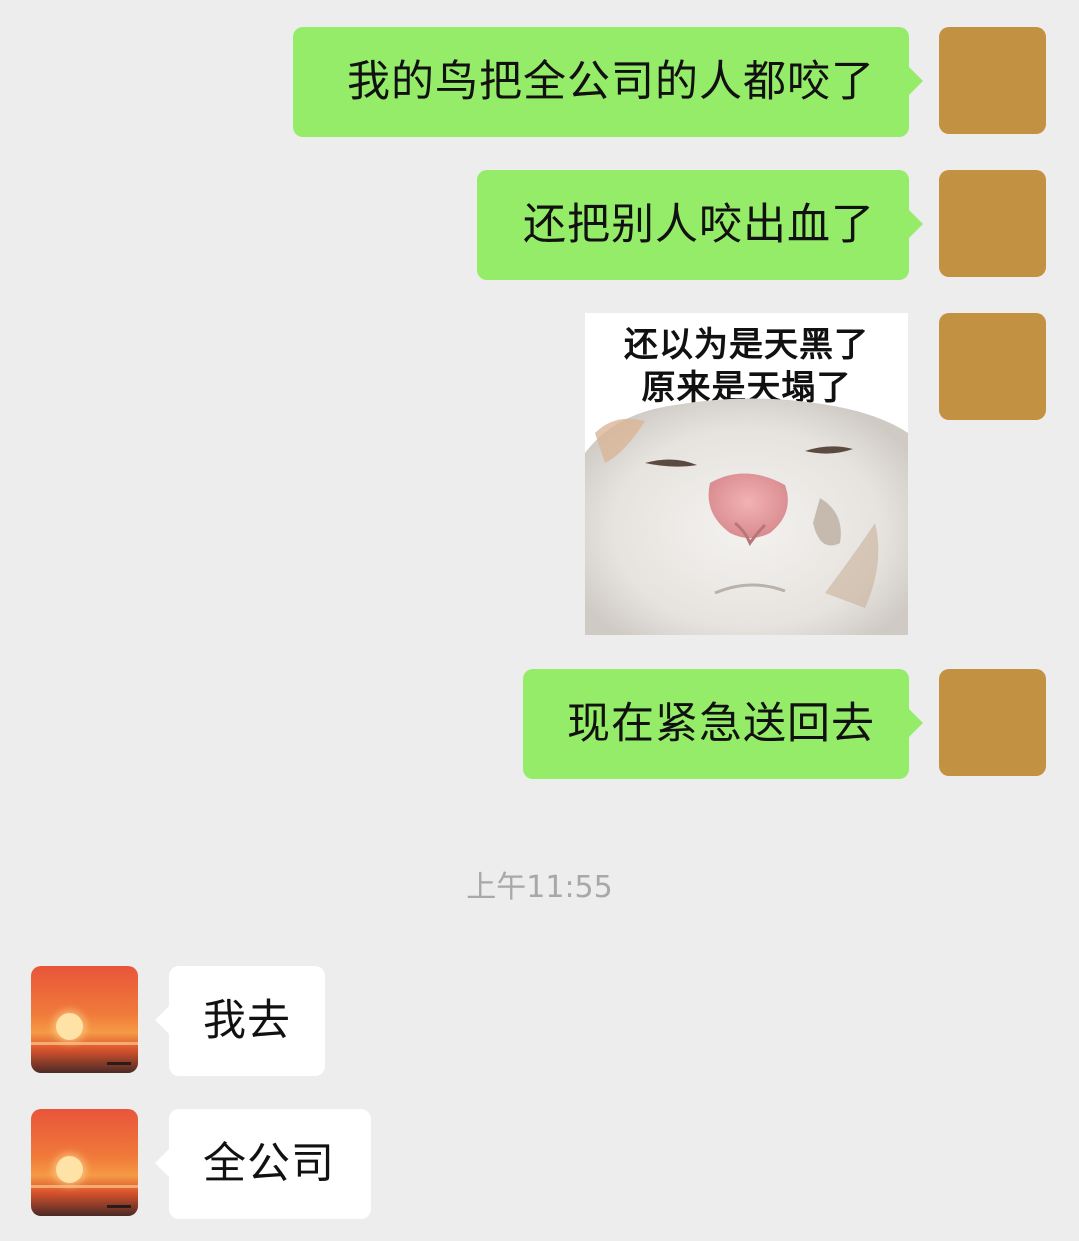  What do you see at coordinates (247, 1021) in the screenshot?
I see `message-text: 我去` at bounding box center [247, 1021].